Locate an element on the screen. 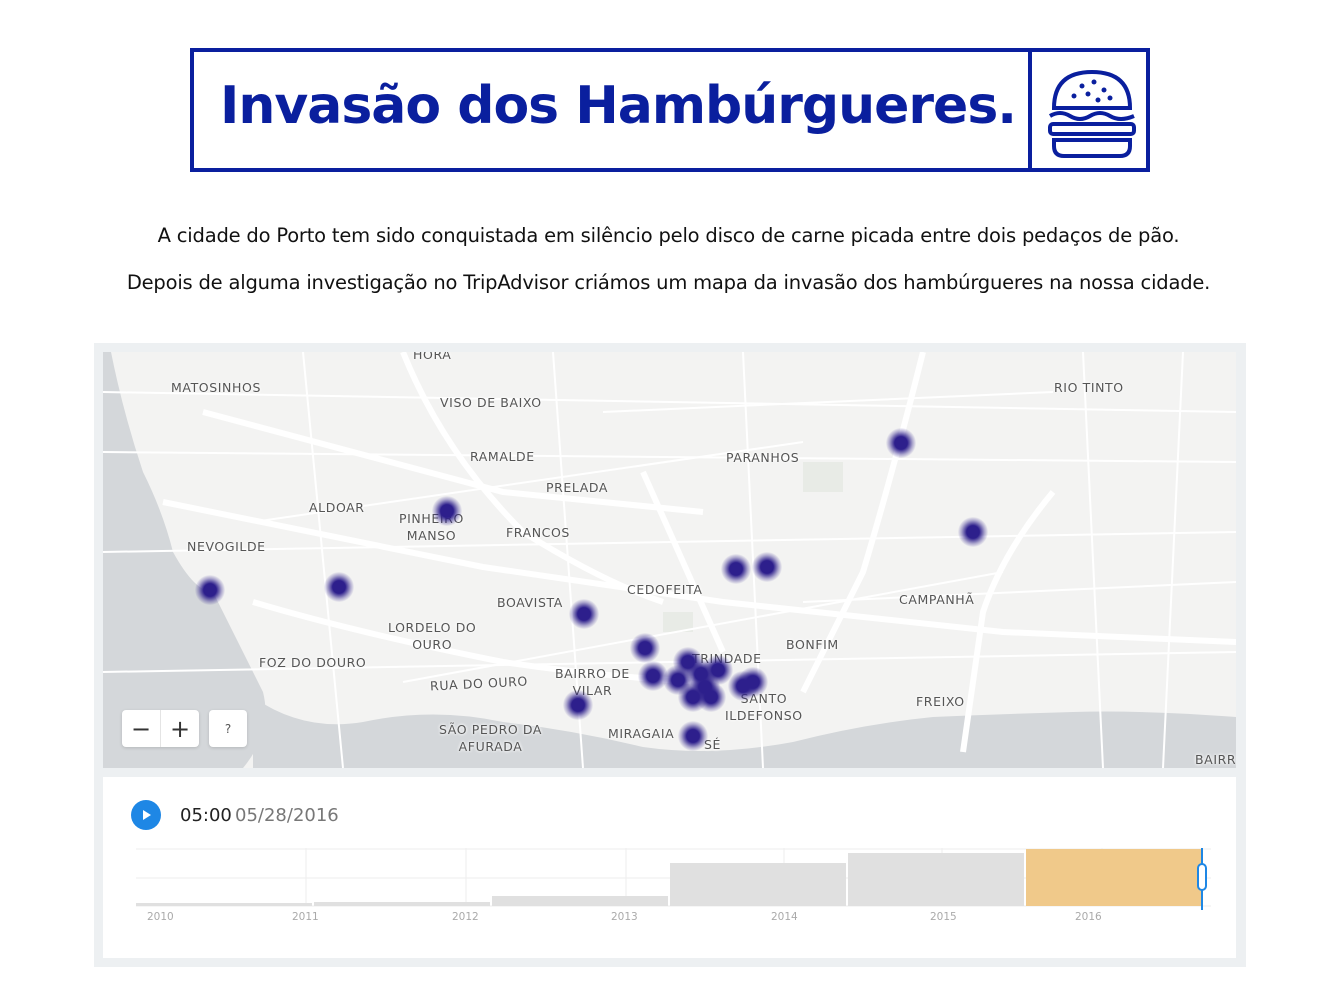 The image size is (1337, 1003). year-label-2012: 2012 is located at coordinates (465, 917).